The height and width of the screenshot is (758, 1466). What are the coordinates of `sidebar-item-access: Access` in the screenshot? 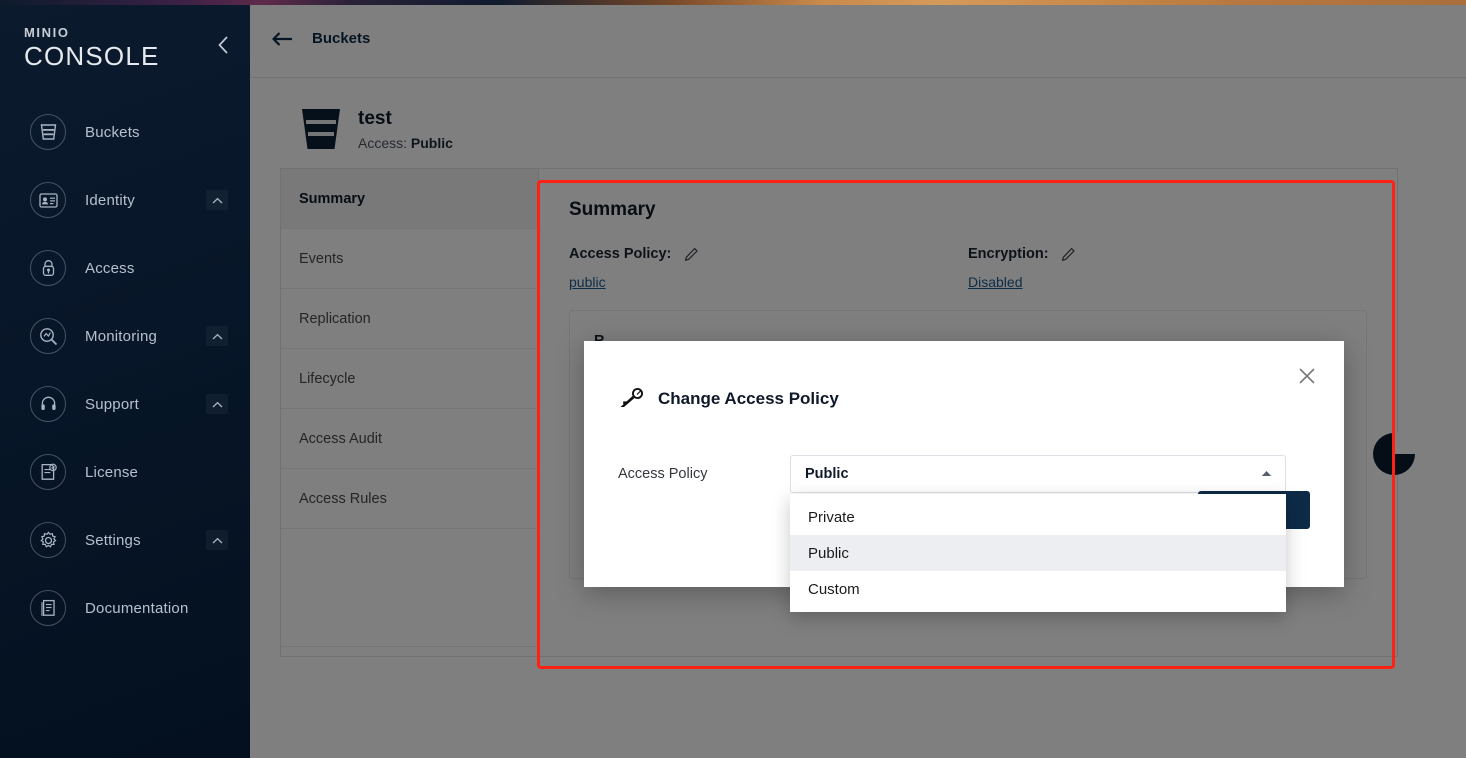 It's located at (125, 268).